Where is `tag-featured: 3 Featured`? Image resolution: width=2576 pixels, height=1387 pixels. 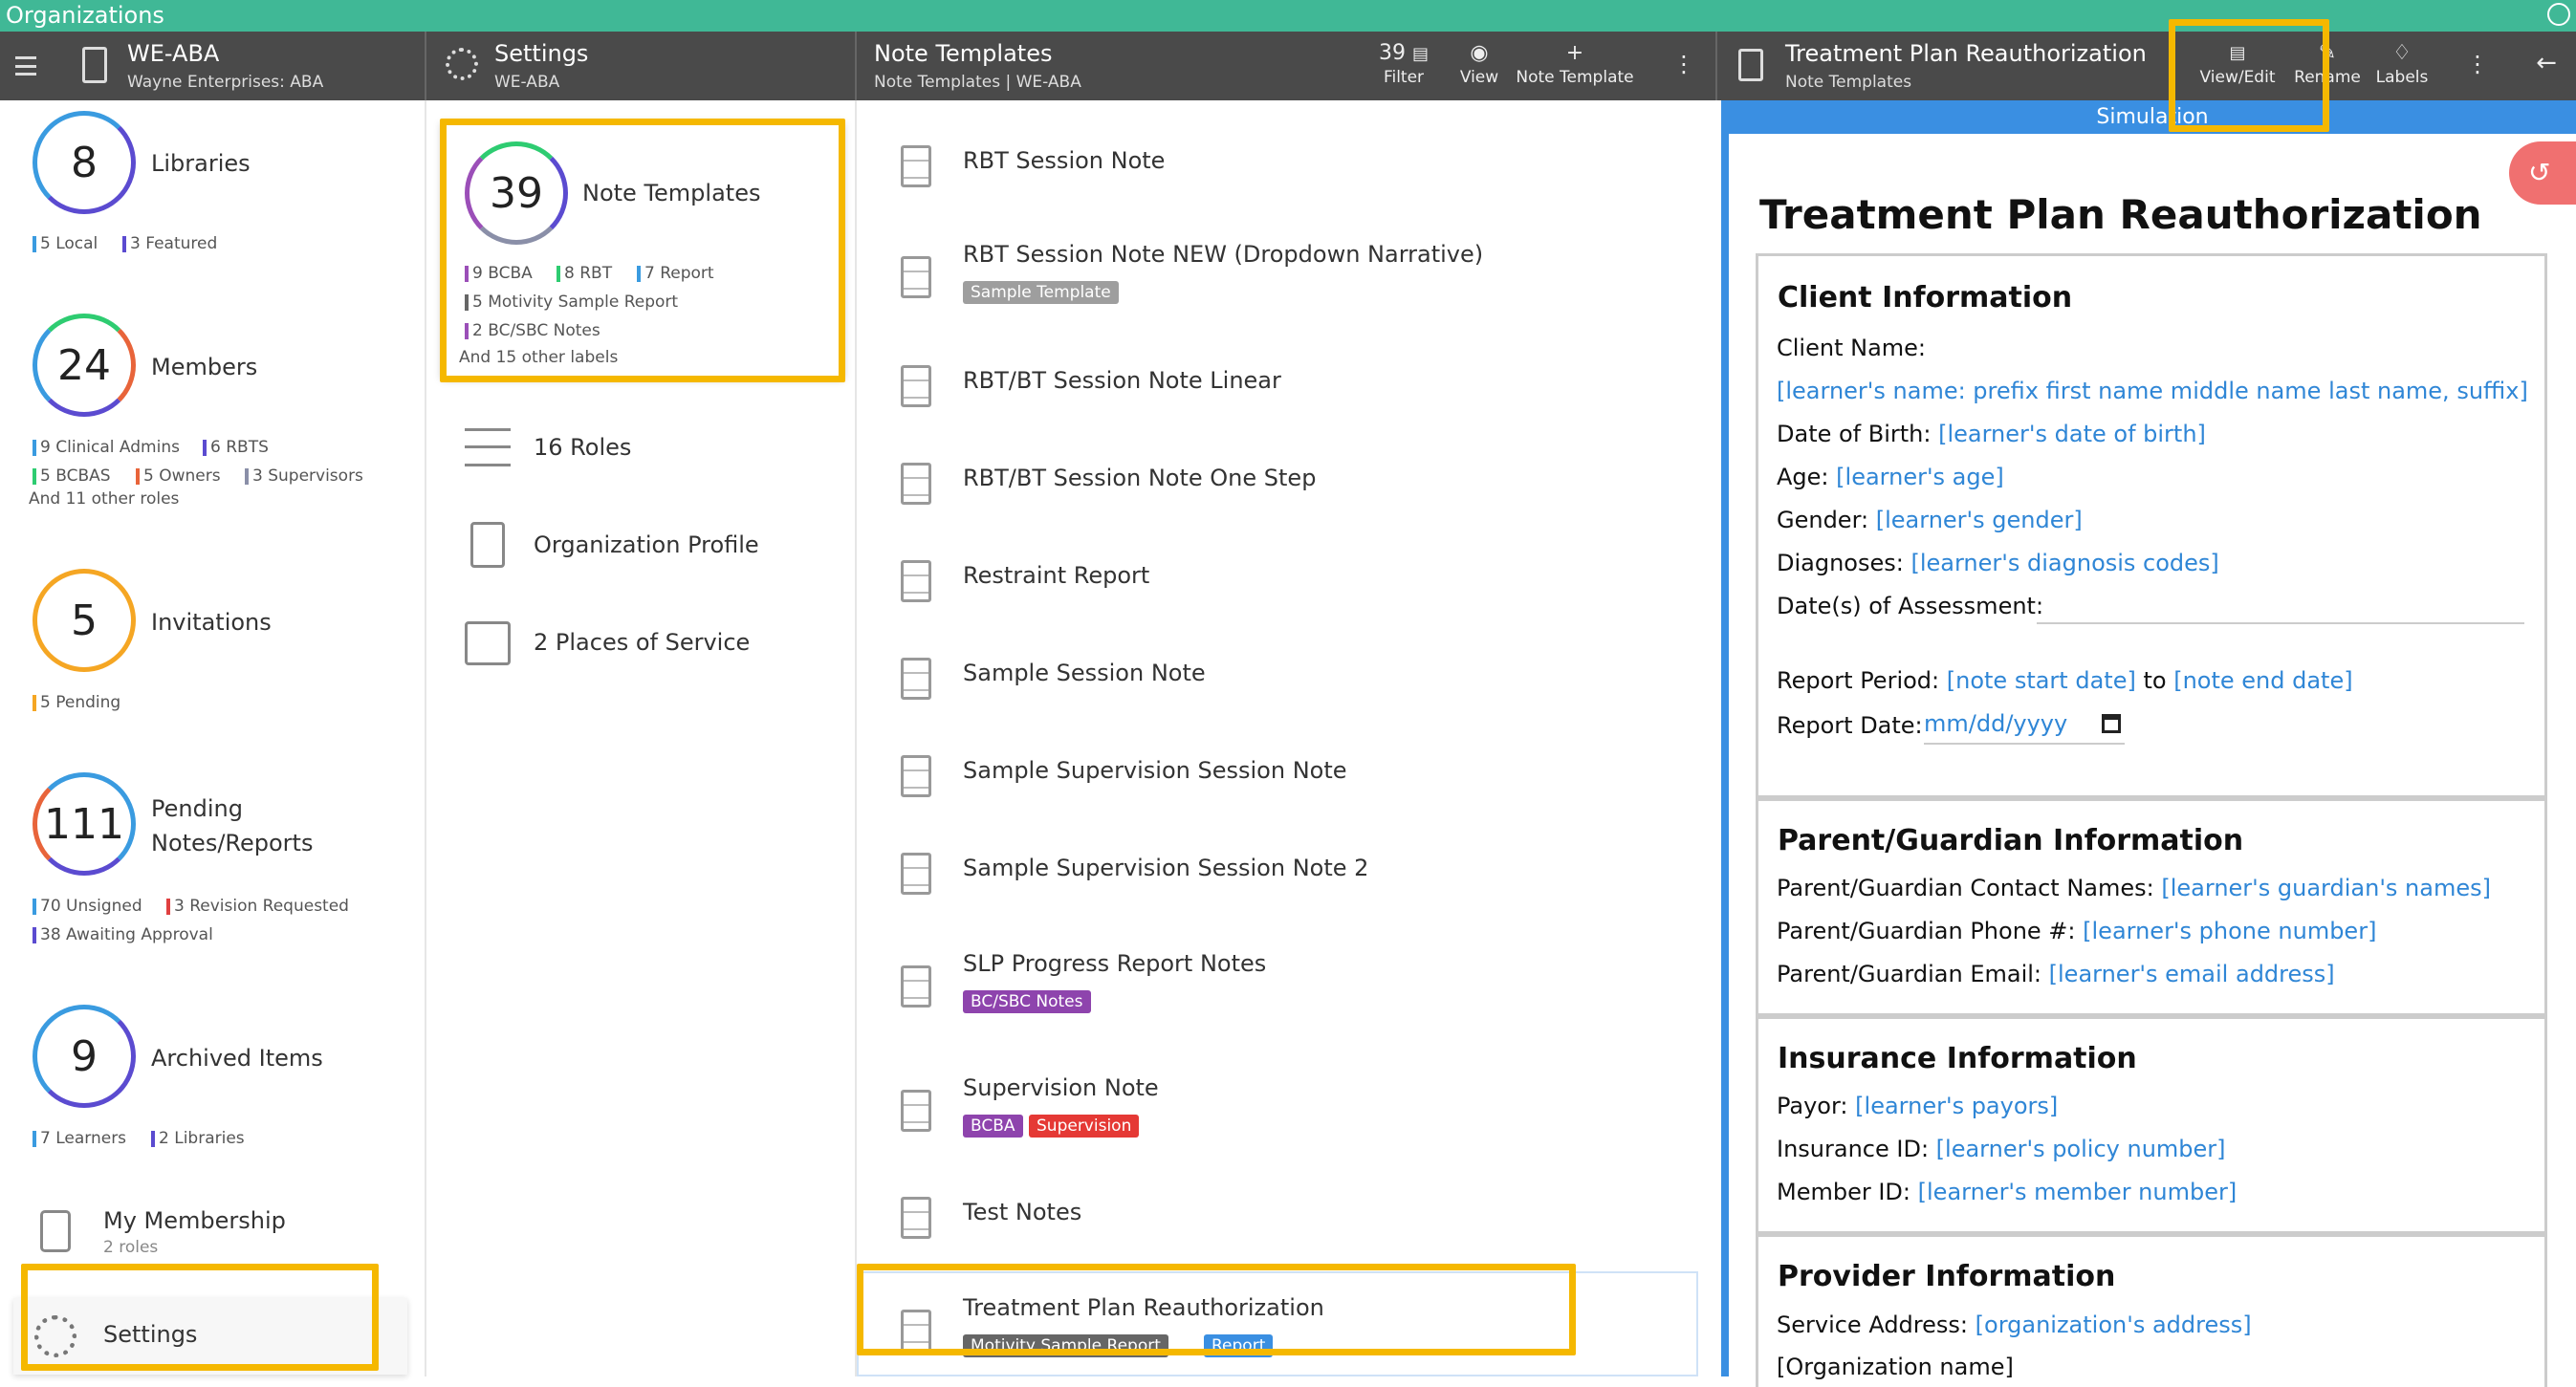
tag-featured: 3 Featured is located at coordinates (169, 244).